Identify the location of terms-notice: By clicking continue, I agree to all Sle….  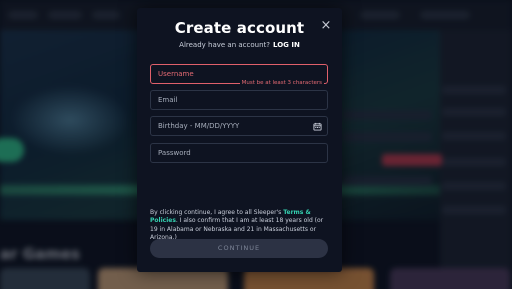
(240, 226).